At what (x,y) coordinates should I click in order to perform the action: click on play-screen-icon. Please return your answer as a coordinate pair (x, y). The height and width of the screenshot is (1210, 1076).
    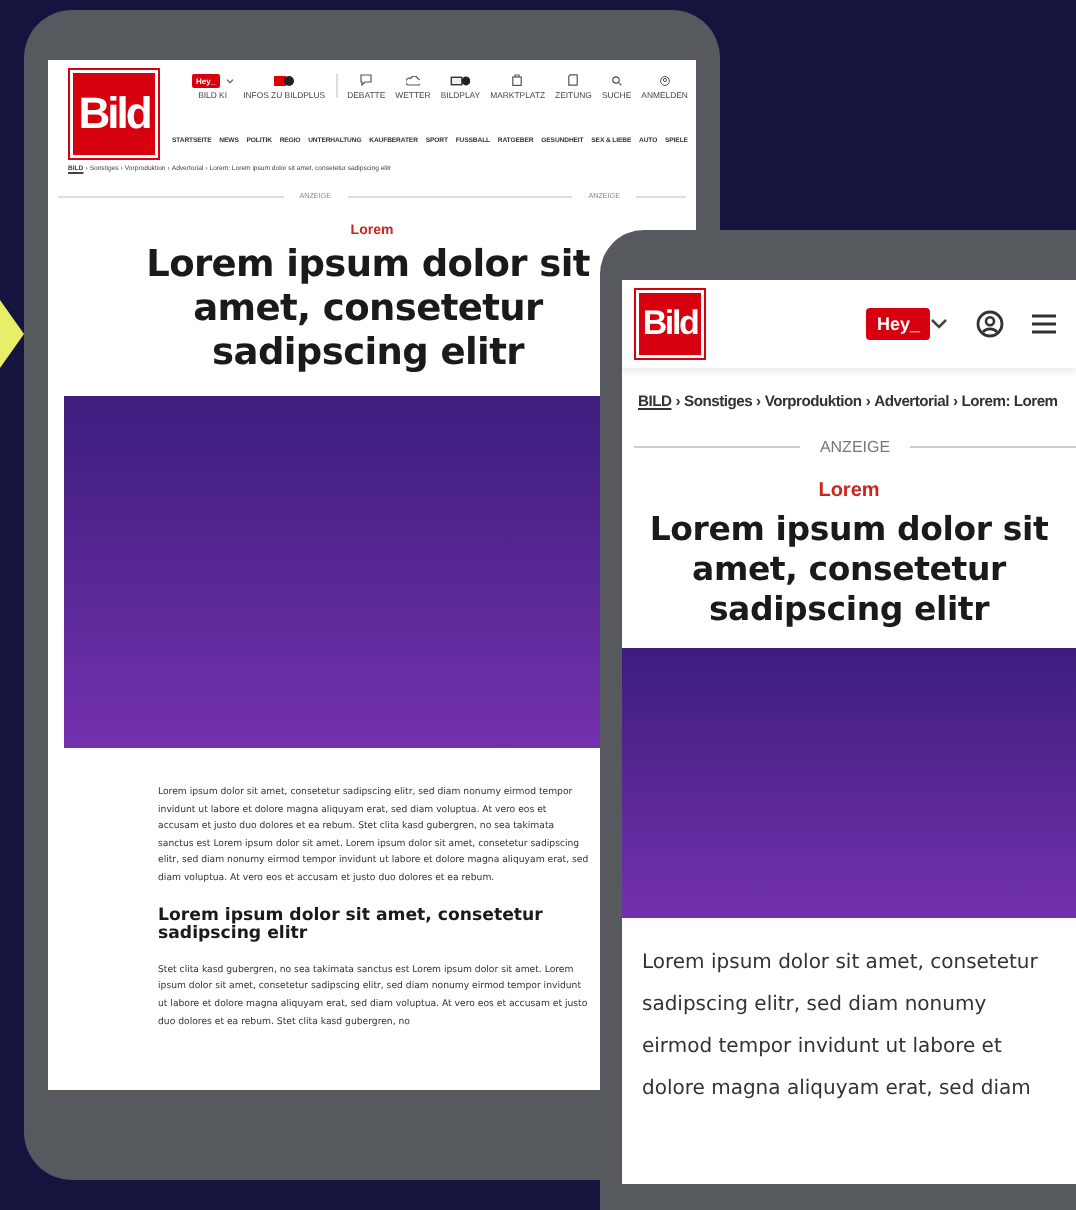
    Looking at the image, I should click on (460, 80).